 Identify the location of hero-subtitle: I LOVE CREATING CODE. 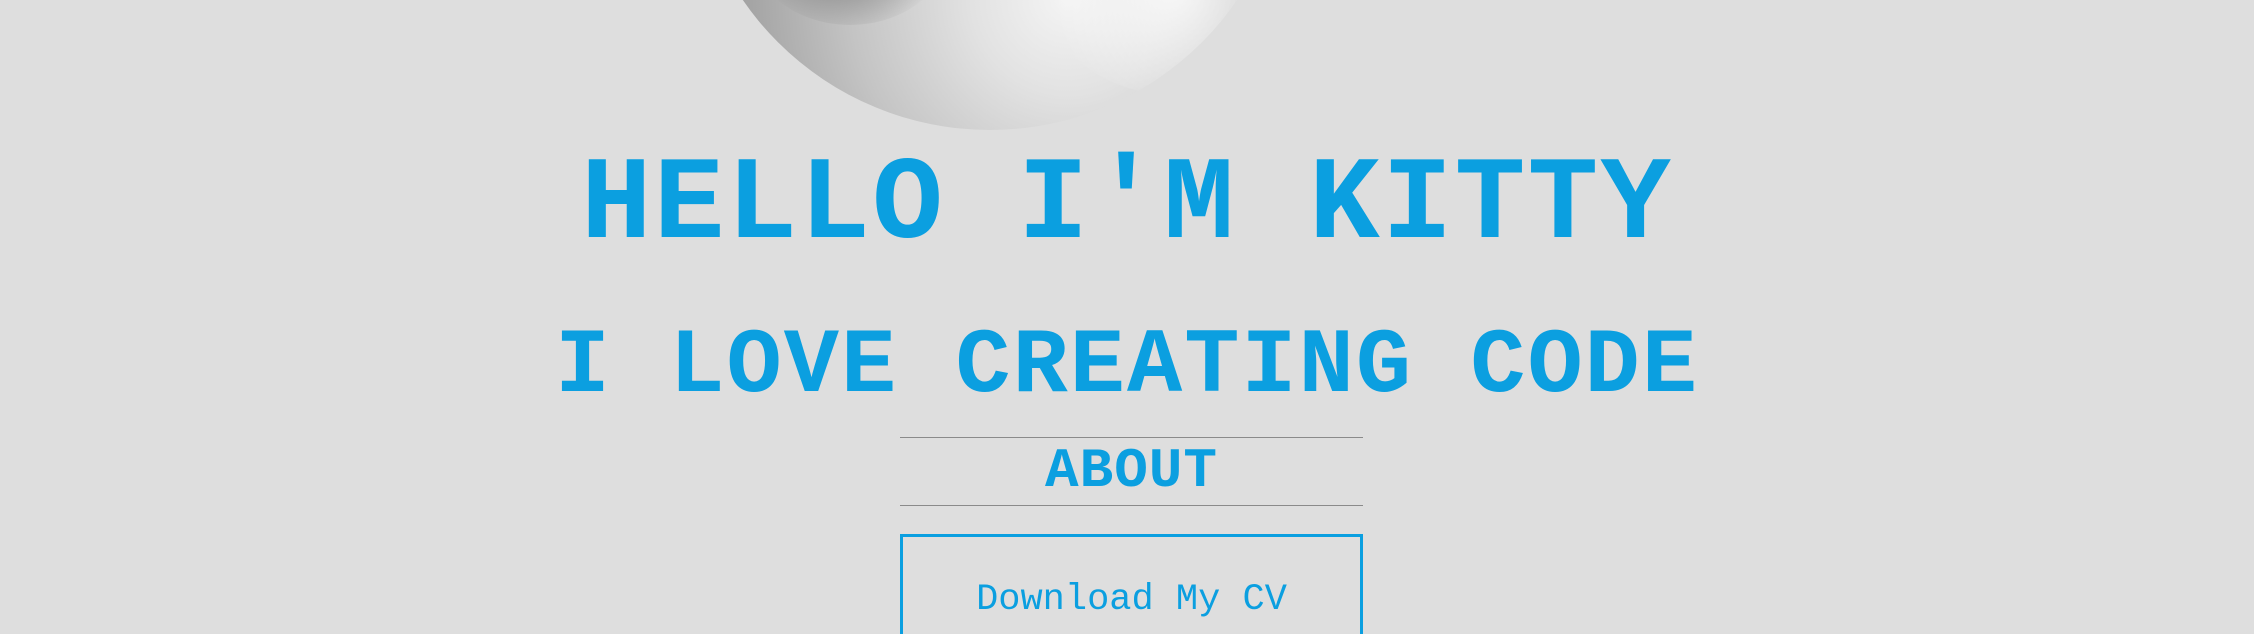
(1127, 366).